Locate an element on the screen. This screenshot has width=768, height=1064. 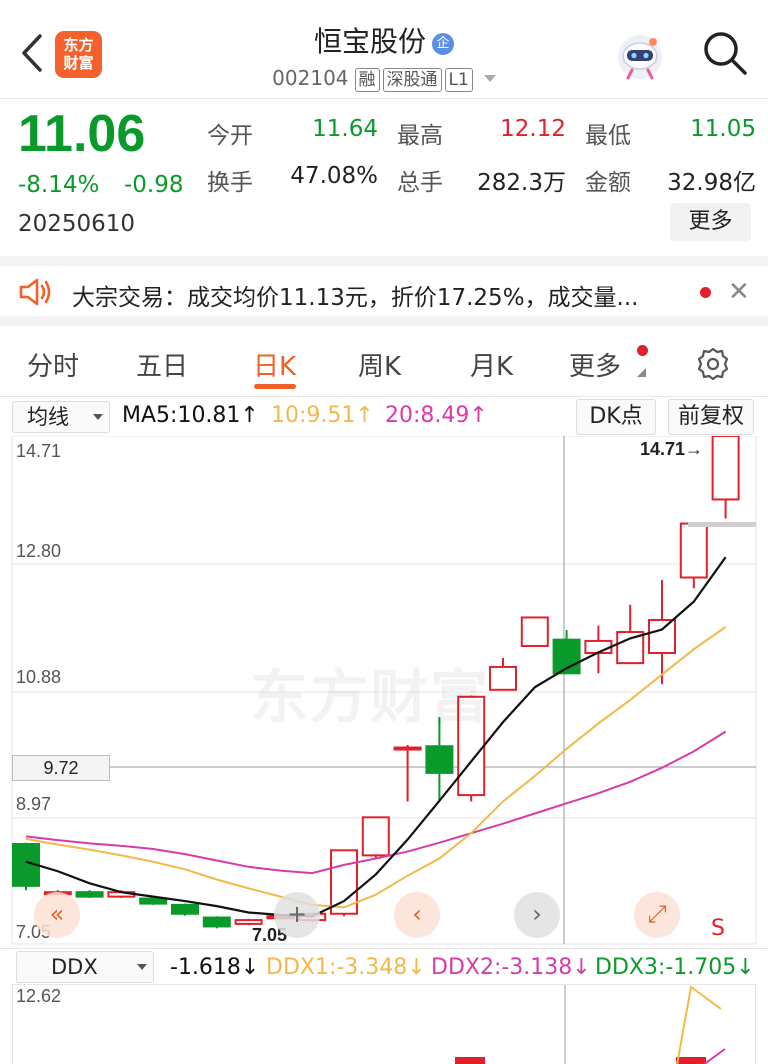
turnover-value: 47.08% is located at coordinates (334, 176).